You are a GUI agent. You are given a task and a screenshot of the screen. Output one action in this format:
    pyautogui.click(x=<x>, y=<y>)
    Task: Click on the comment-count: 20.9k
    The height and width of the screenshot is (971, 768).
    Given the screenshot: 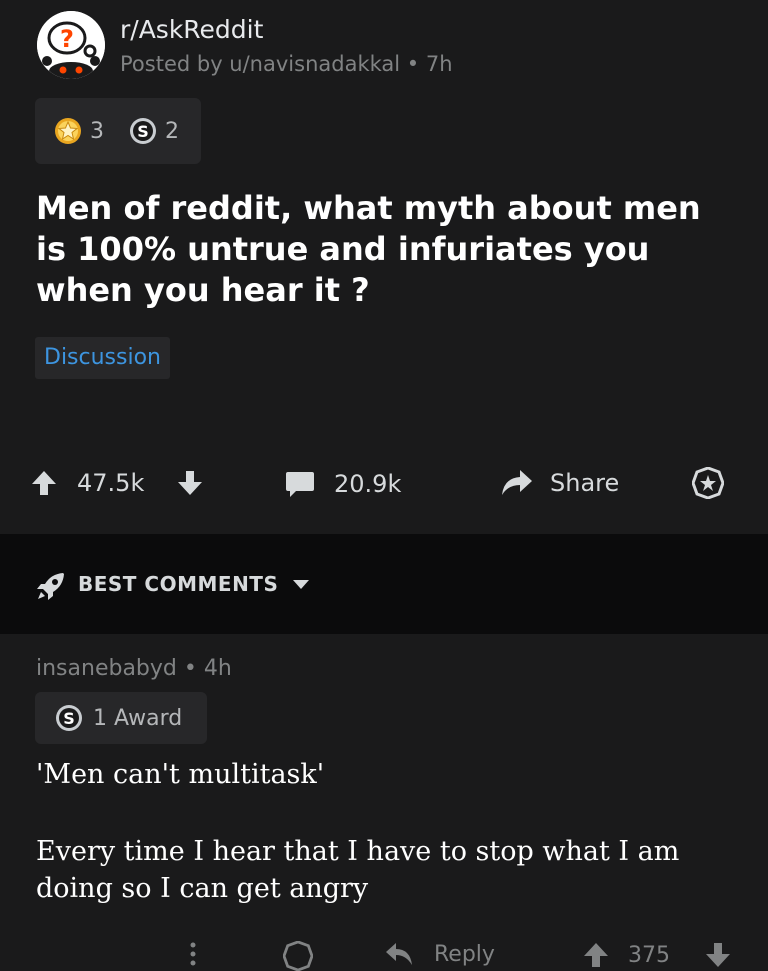 What is the action you would take?
    pyautogui.click(x=368, y=484)
    